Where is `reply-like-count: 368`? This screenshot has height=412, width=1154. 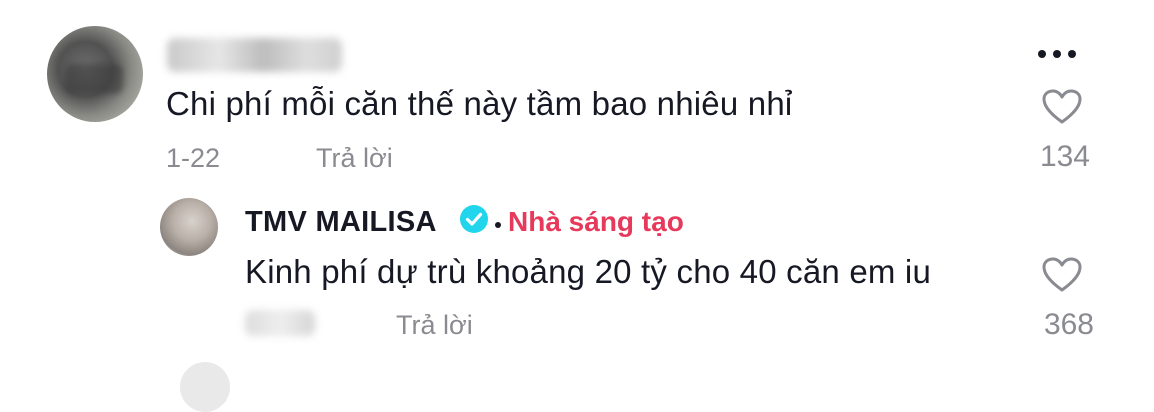 reply-like-count: 368 is located at coordinates (1068, 324).